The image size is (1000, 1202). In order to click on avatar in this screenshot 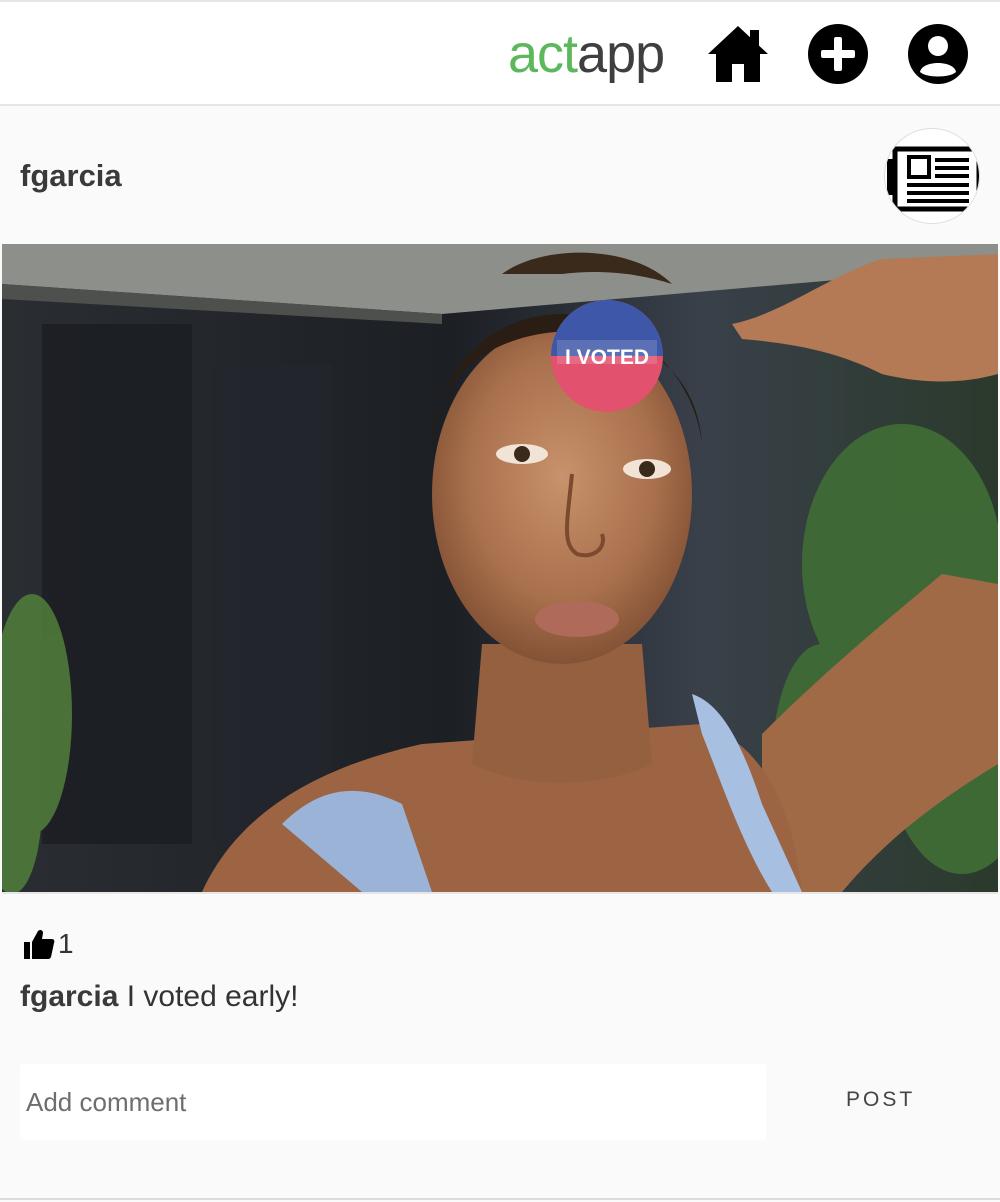, I will do `click(932, 176)`.